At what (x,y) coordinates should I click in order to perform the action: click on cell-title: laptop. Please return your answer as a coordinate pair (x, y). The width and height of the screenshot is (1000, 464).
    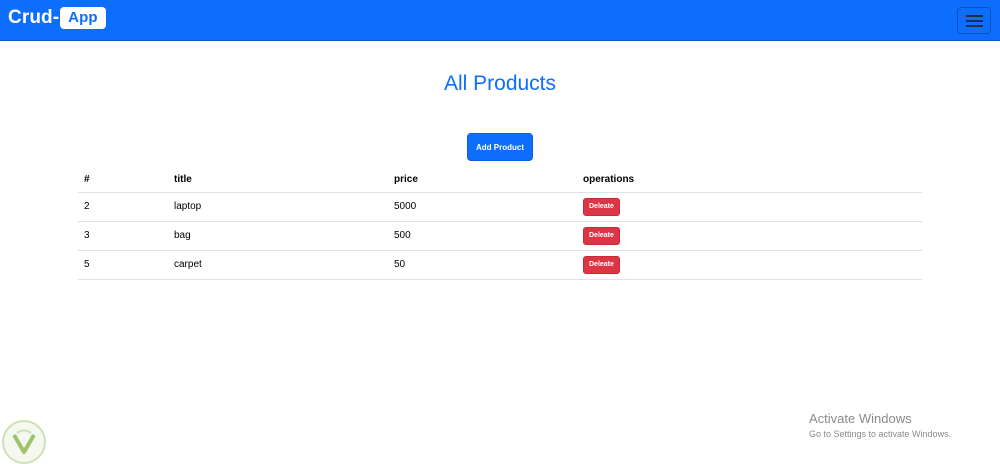
    Looking at the image, I should click on (278, 207).